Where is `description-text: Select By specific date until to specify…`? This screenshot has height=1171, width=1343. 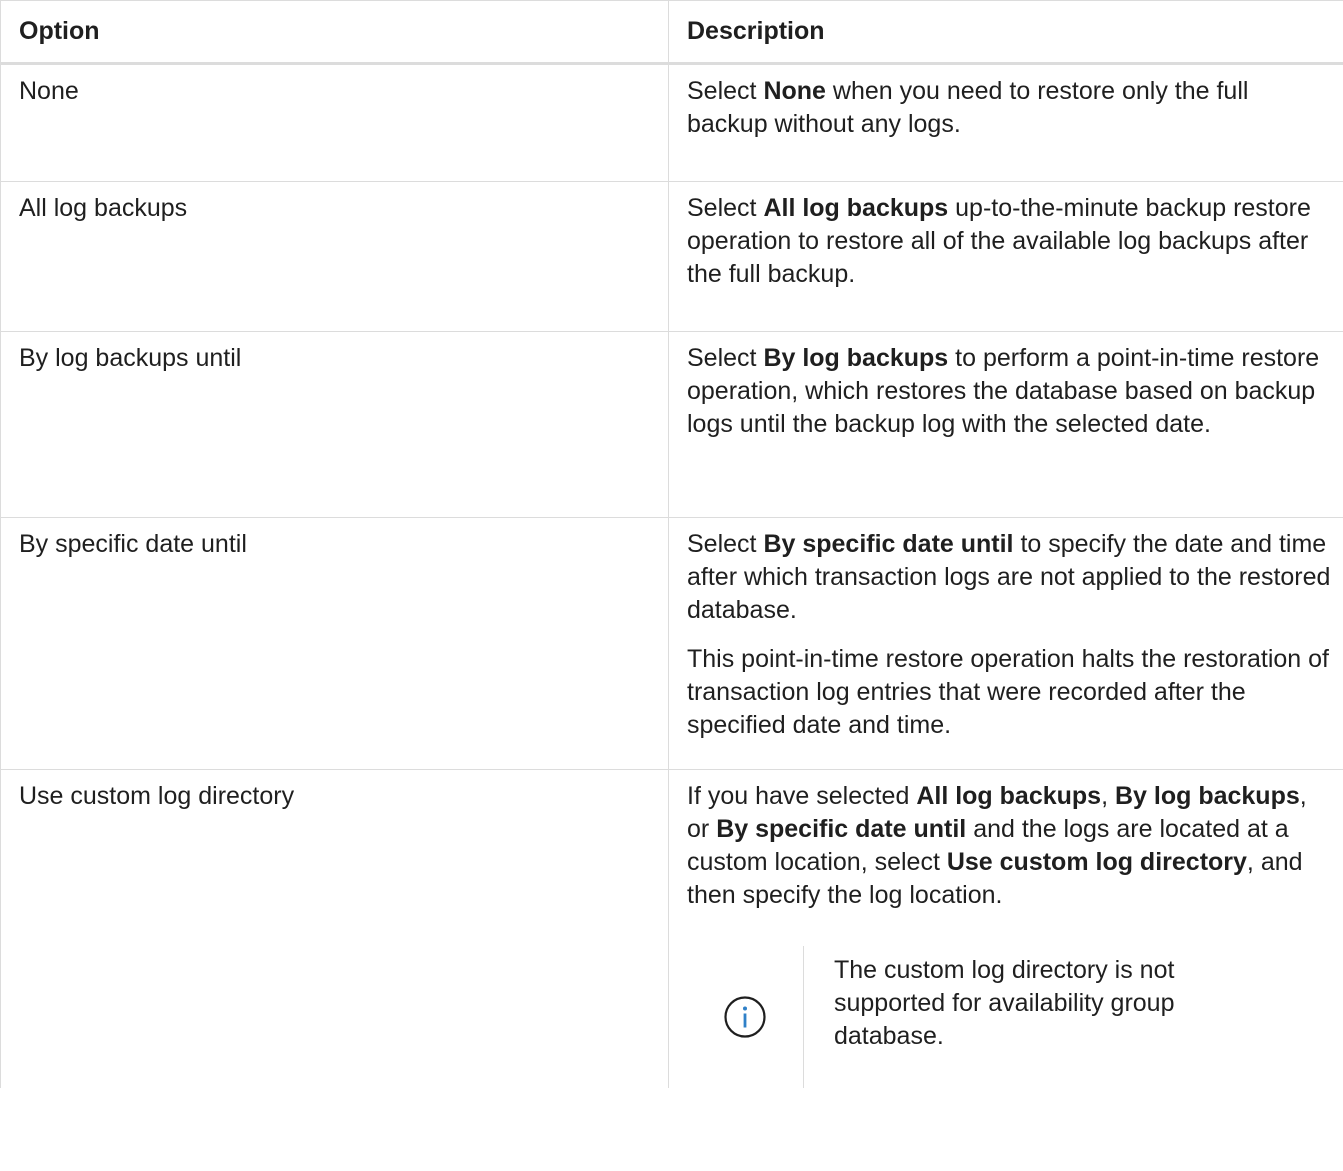 description-text: Select By specific date until to specify… is located at coordinates (1009, 577).